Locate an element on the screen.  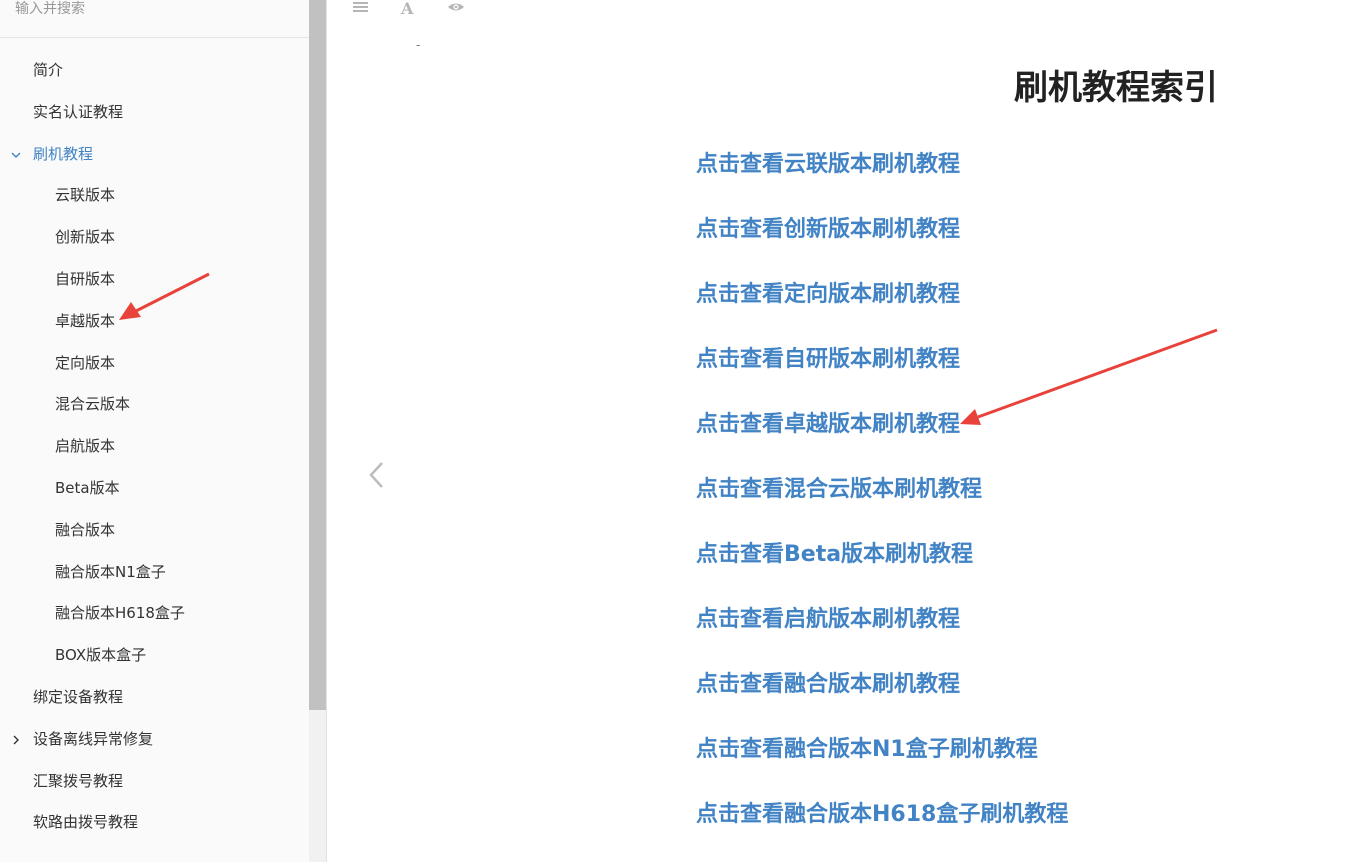
list-item: 点击查看卓越版本刷机教程 is located at coordinates (882, 437).